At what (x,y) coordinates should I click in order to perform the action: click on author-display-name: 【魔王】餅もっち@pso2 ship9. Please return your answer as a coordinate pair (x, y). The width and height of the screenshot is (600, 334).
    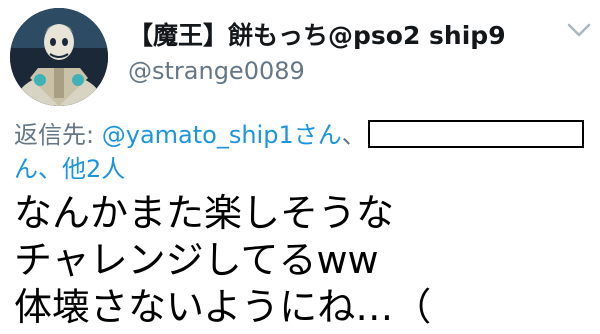
    Looking at the image, I should click on (317, 34).